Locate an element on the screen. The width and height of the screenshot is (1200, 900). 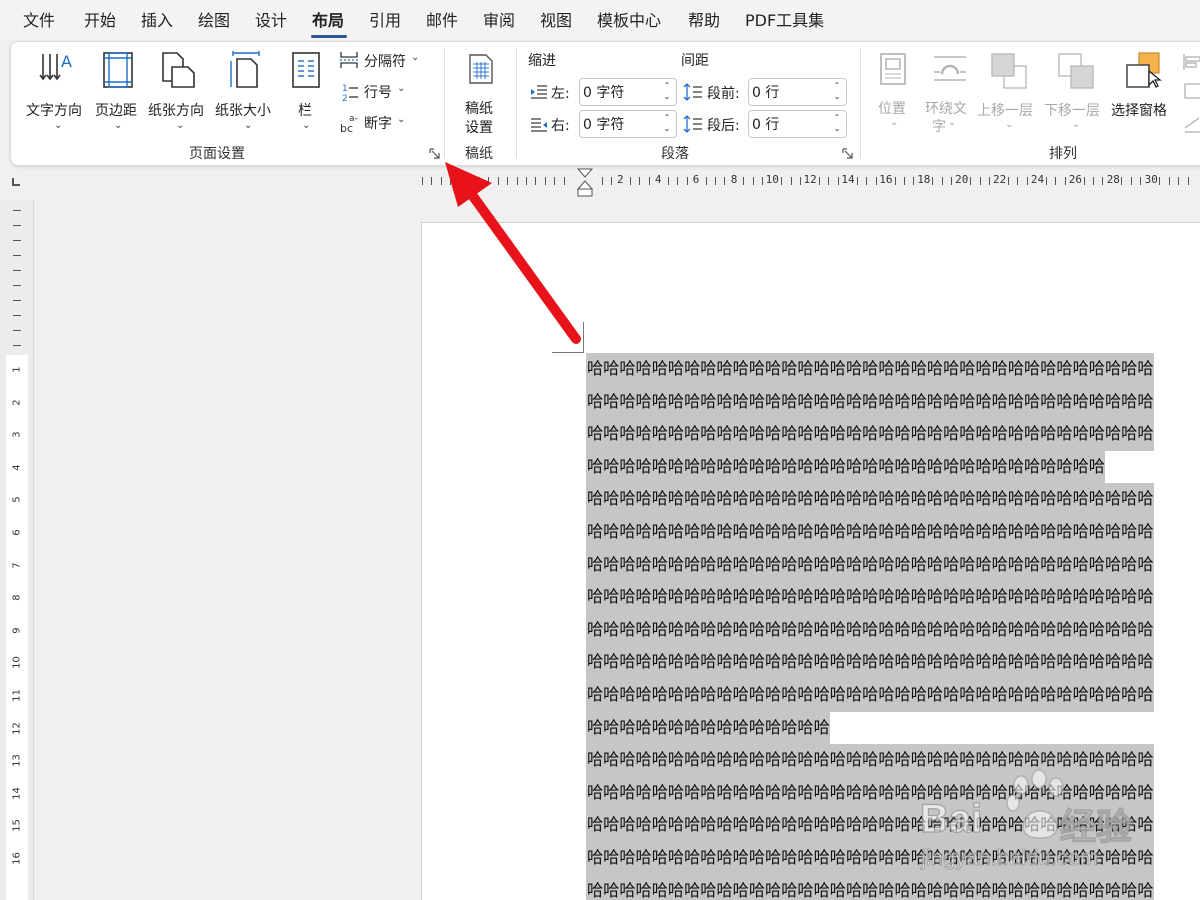
orientation-button: 纸张方向 ⌄ is located at coordinates (179, 90).